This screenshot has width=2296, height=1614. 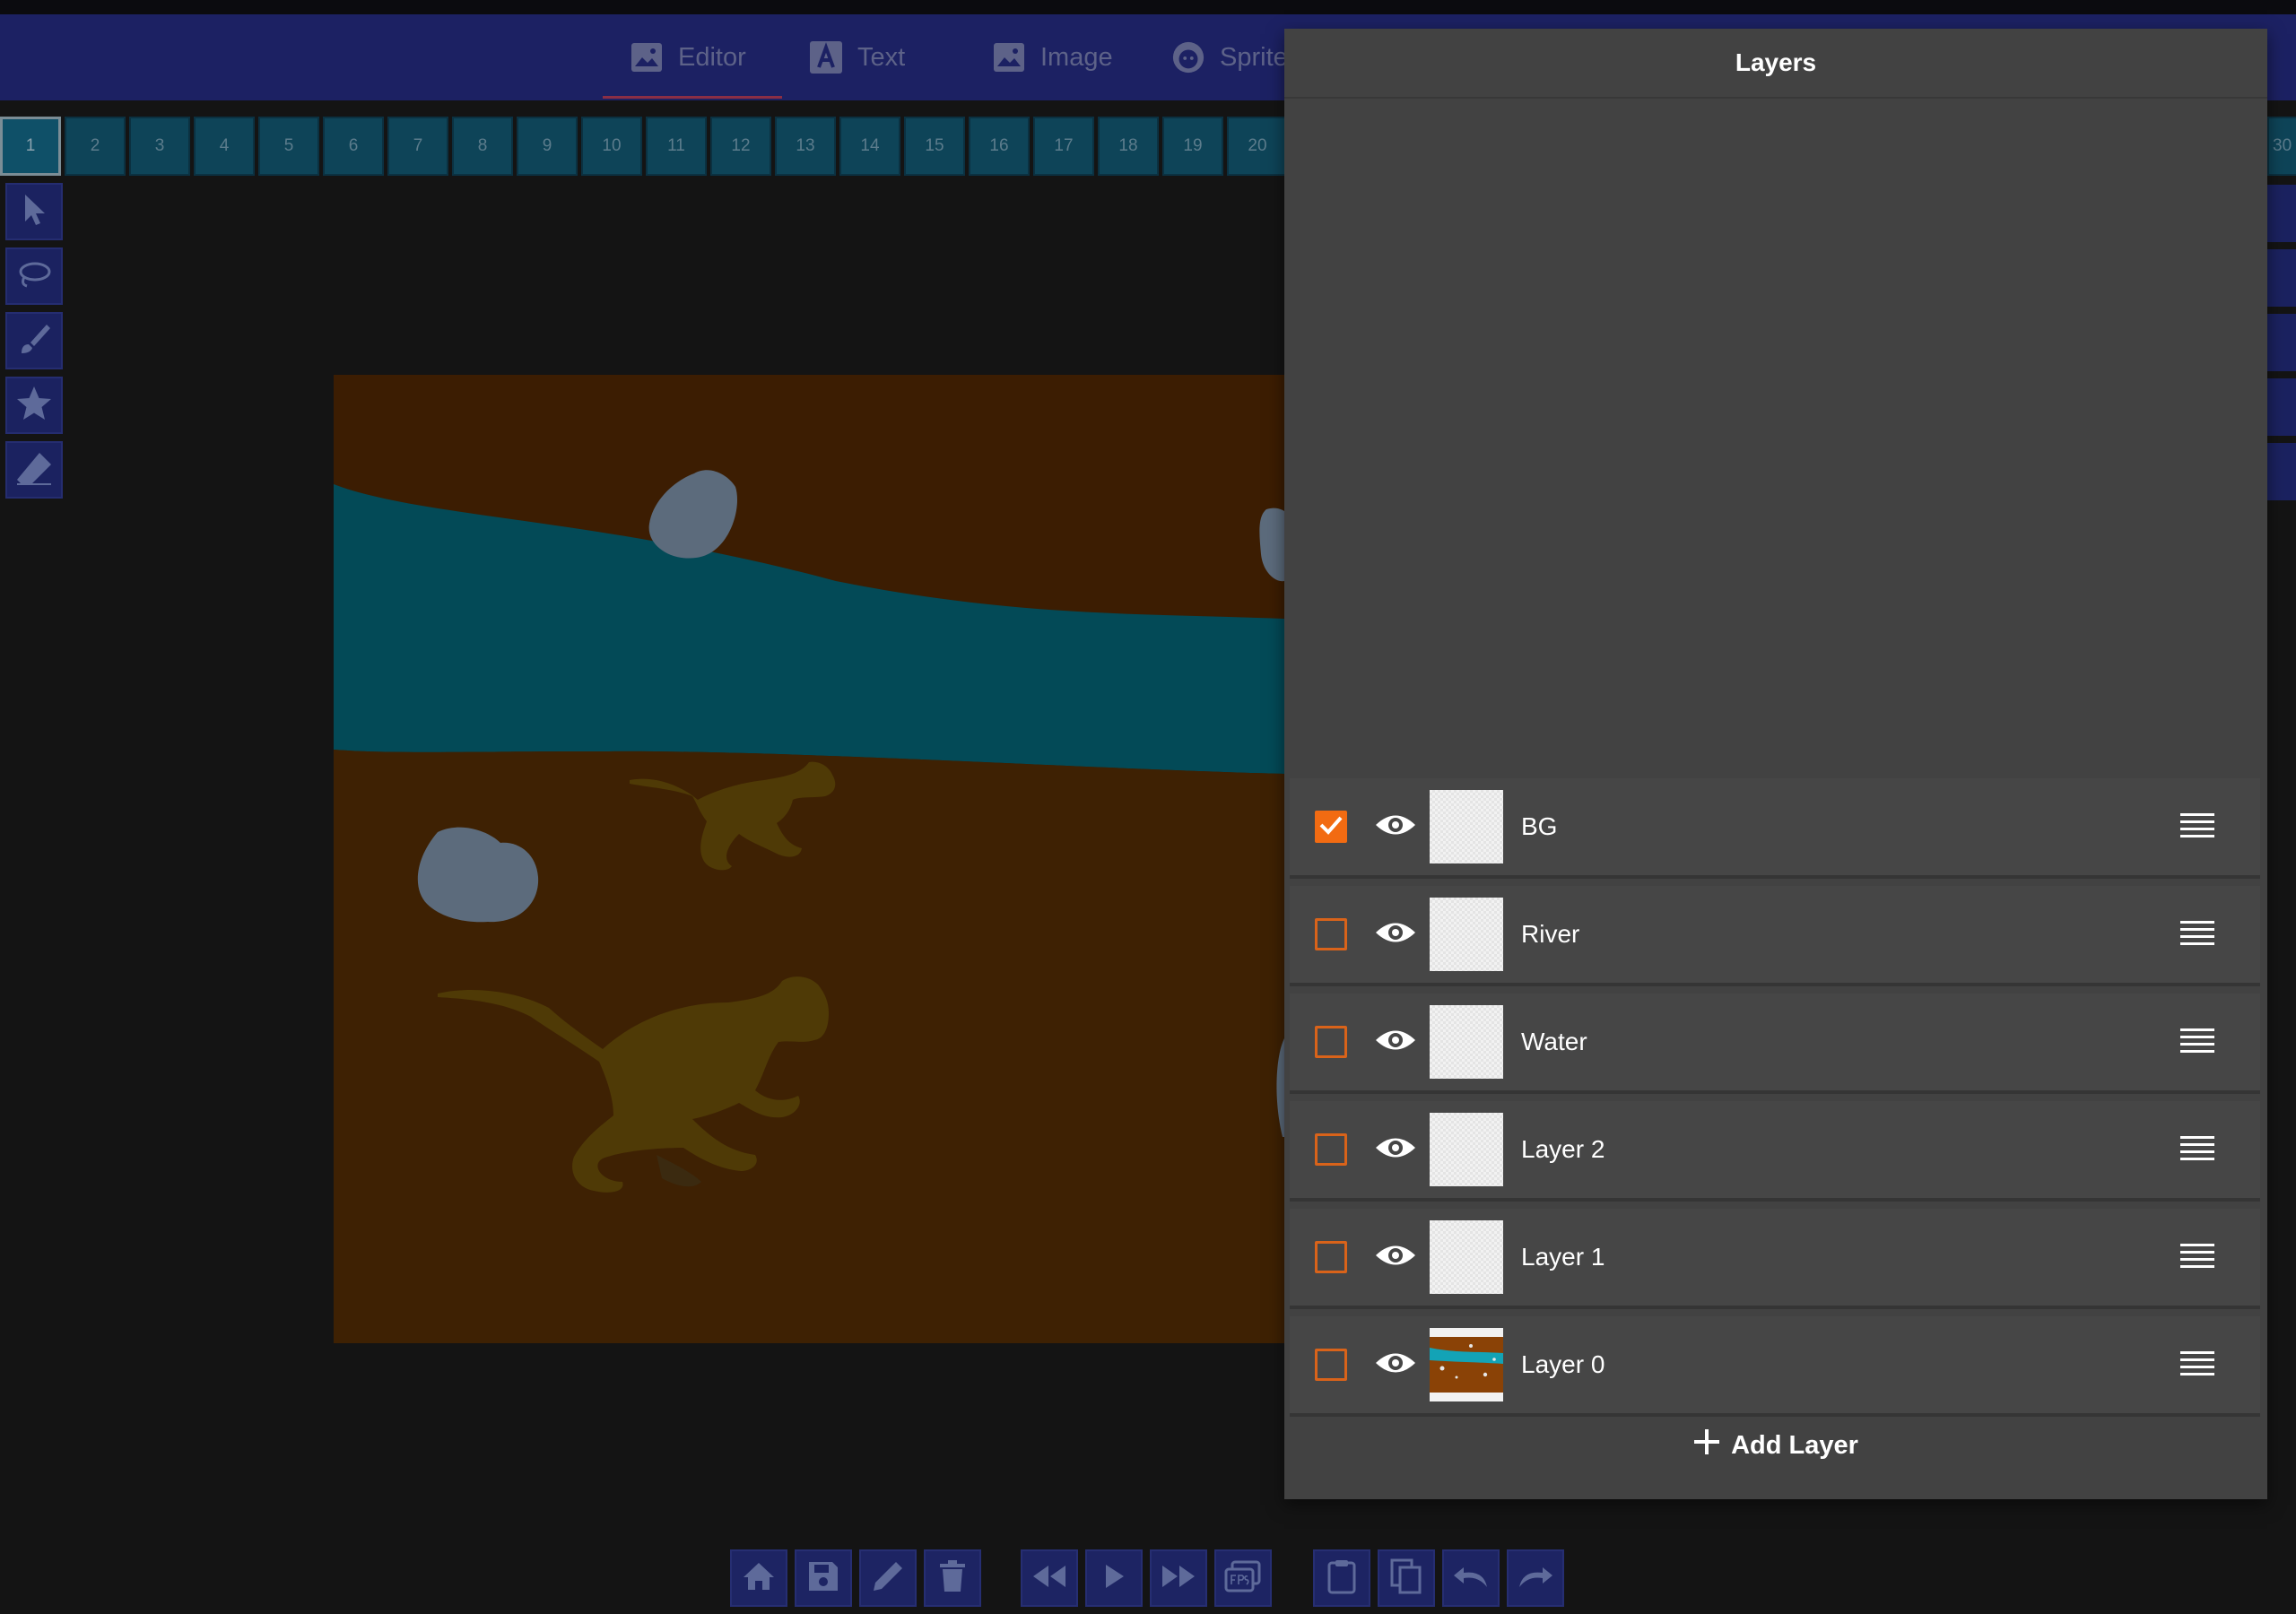 What do you see at coordinates (1775, 828) in the screenshot?
I see `layer-row-bg: BG` at bounding box center [1775, 828].